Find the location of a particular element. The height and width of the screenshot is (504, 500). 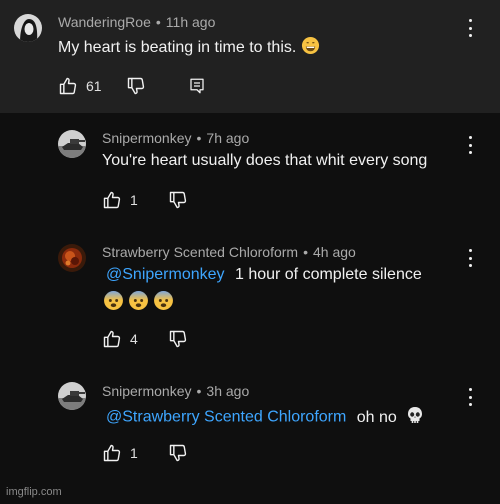

comment-meta: Snipermonkey • 7h ago is located at coordinates (175, 138).